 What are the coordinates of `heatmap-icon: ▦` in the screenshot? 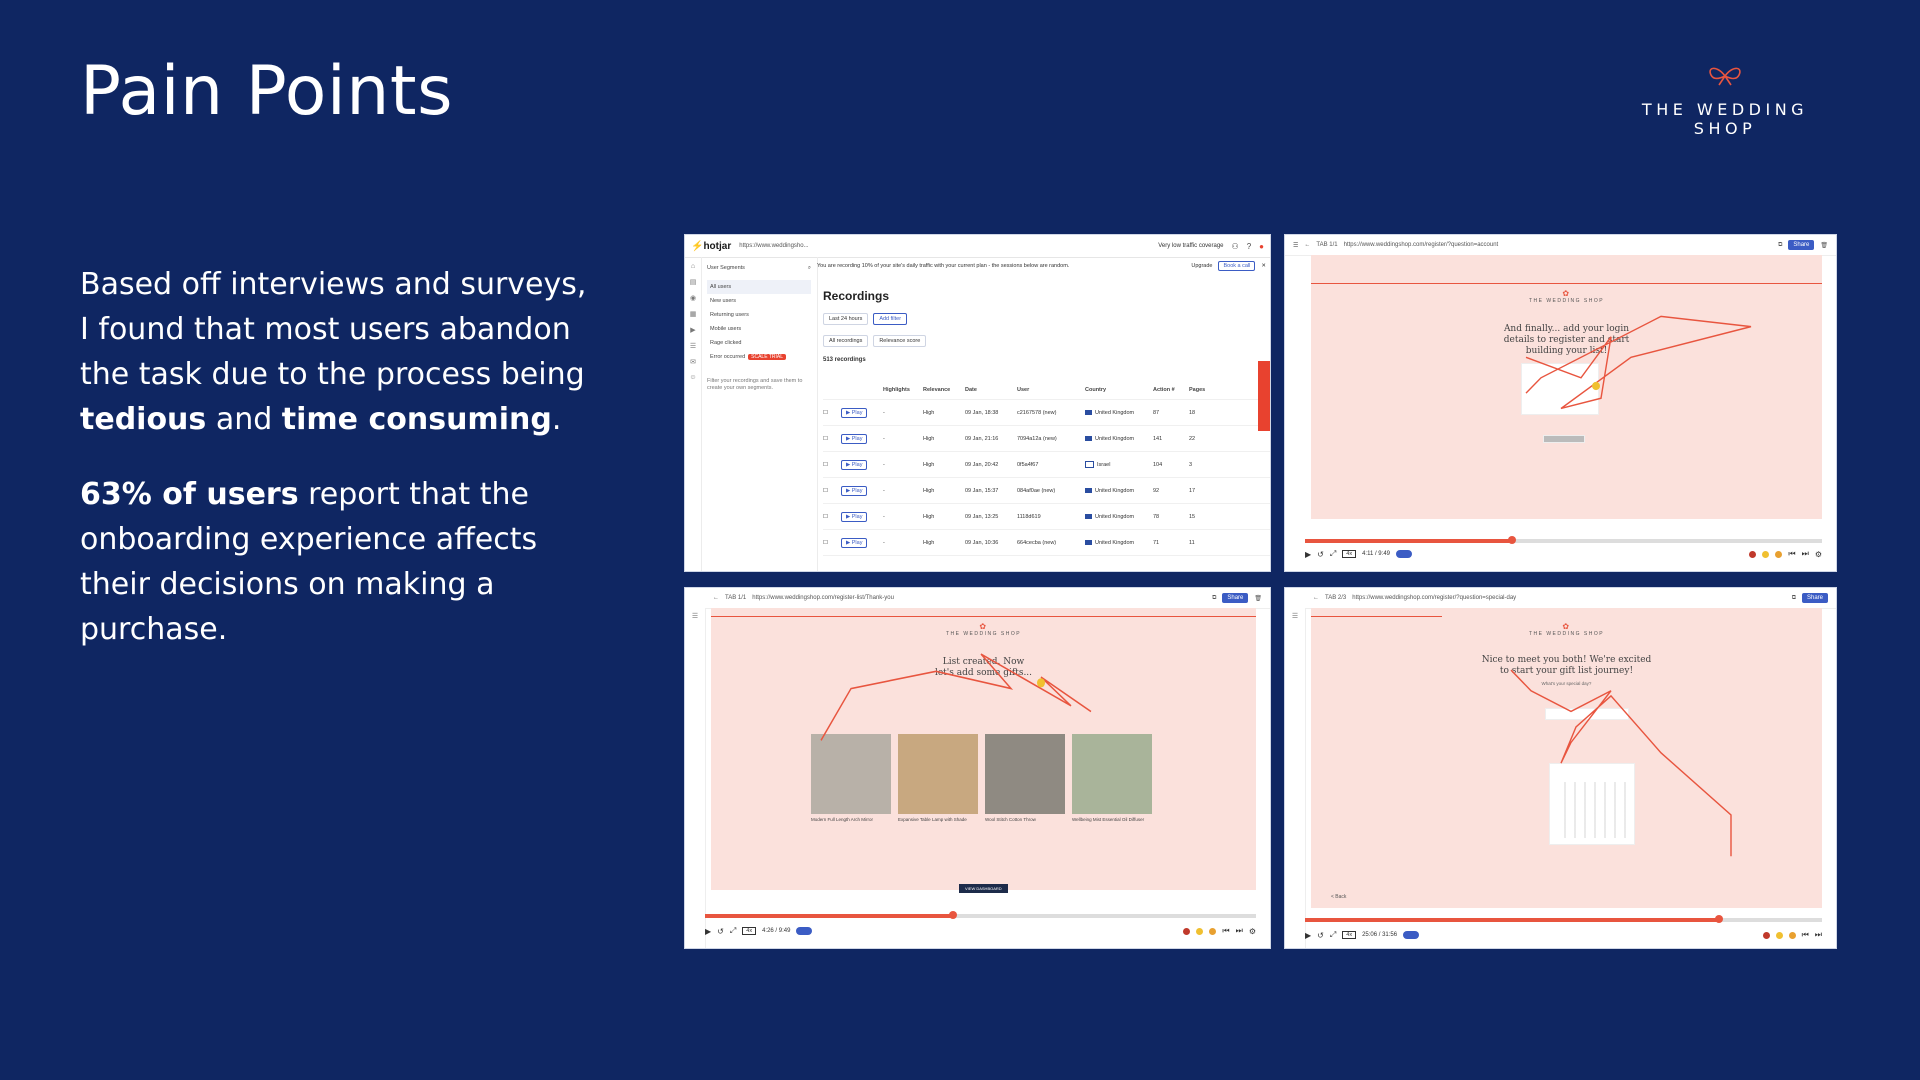 It's located at (693, 314).